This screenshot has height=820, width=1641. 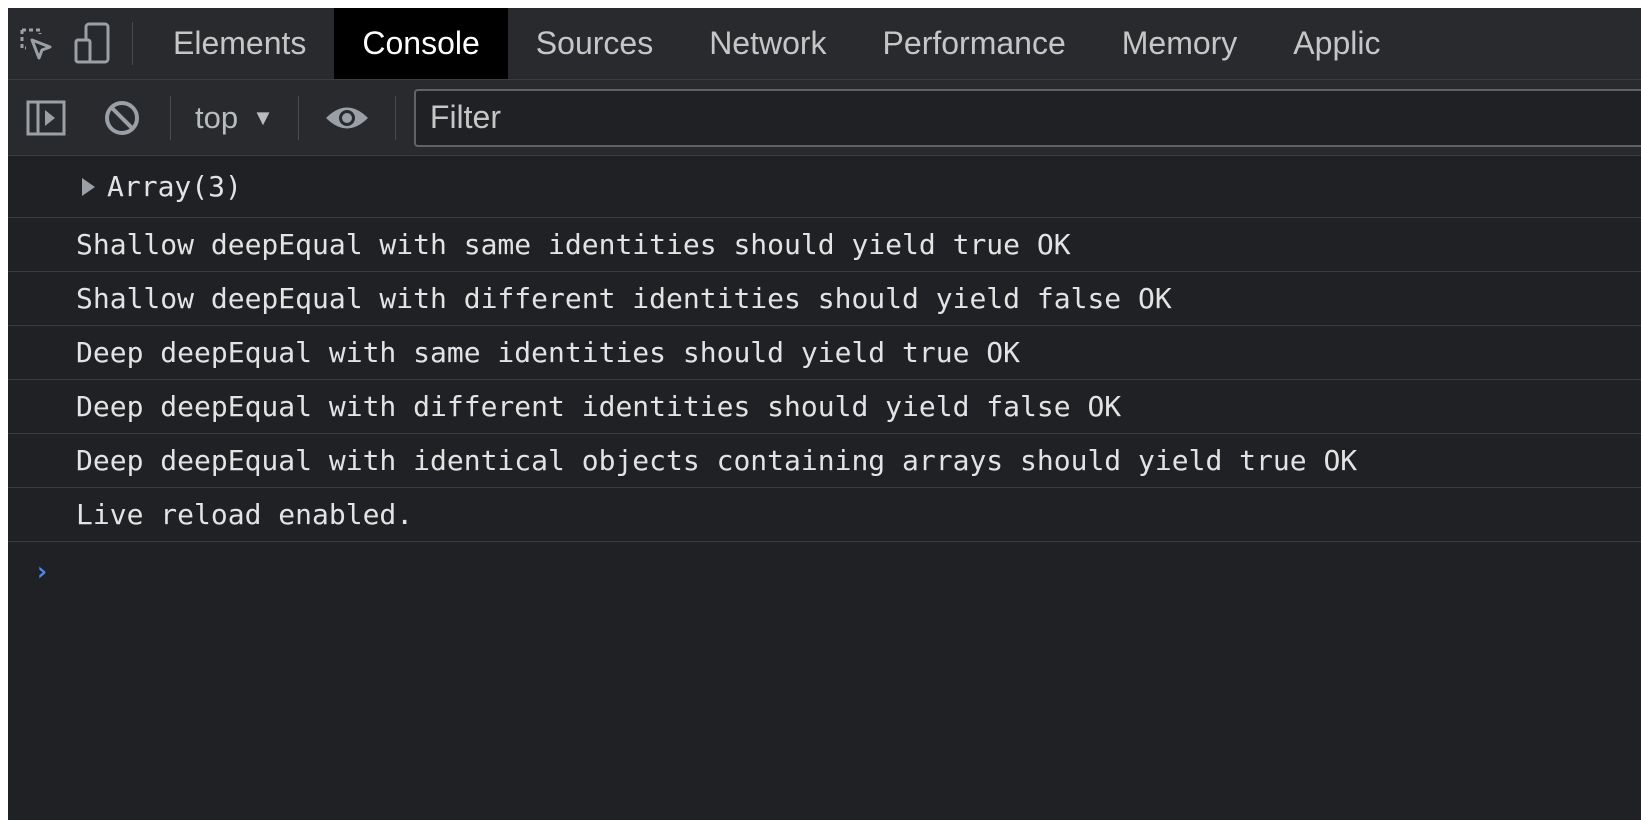 I want to click on live-expression-button, so click(x=347, y=118).